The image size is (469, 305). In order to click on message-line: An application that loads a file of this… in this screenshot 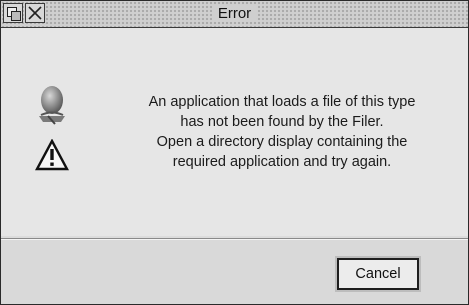, I will do `click(282, 102)`.